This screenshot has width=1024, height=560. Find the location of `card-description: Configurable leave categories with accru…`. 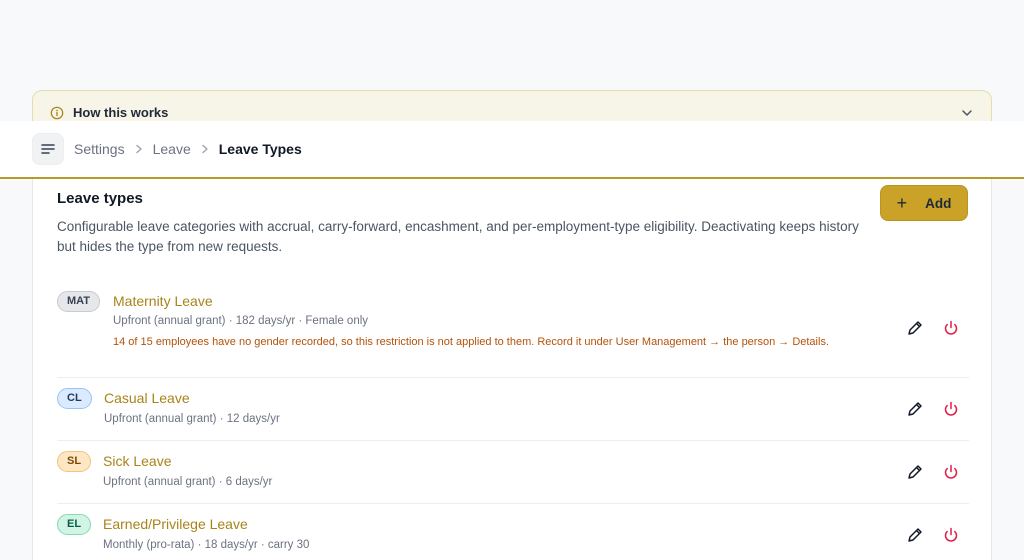

card-description: Configurable leave categories with accru… is located at coordinates (458, 236).